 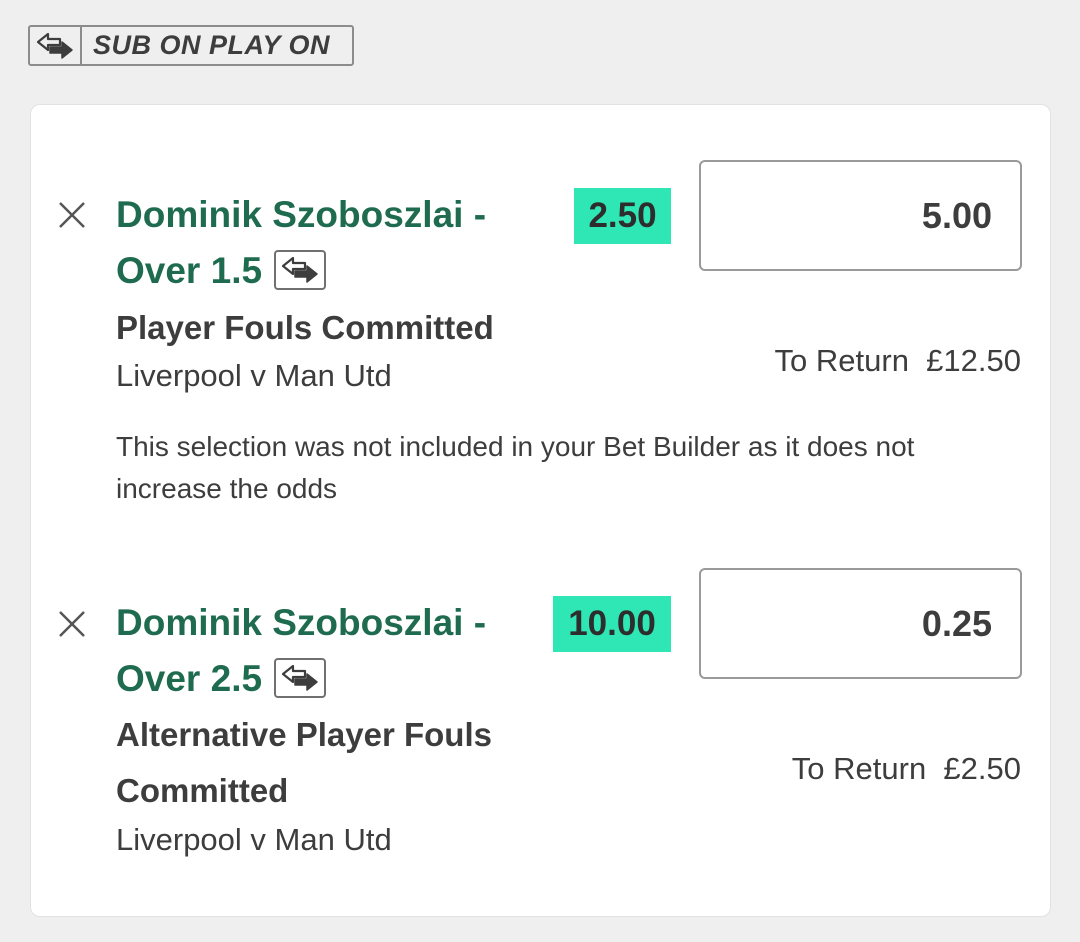 I want to click on stake-input: 5.00, so click(x=860, y=215).